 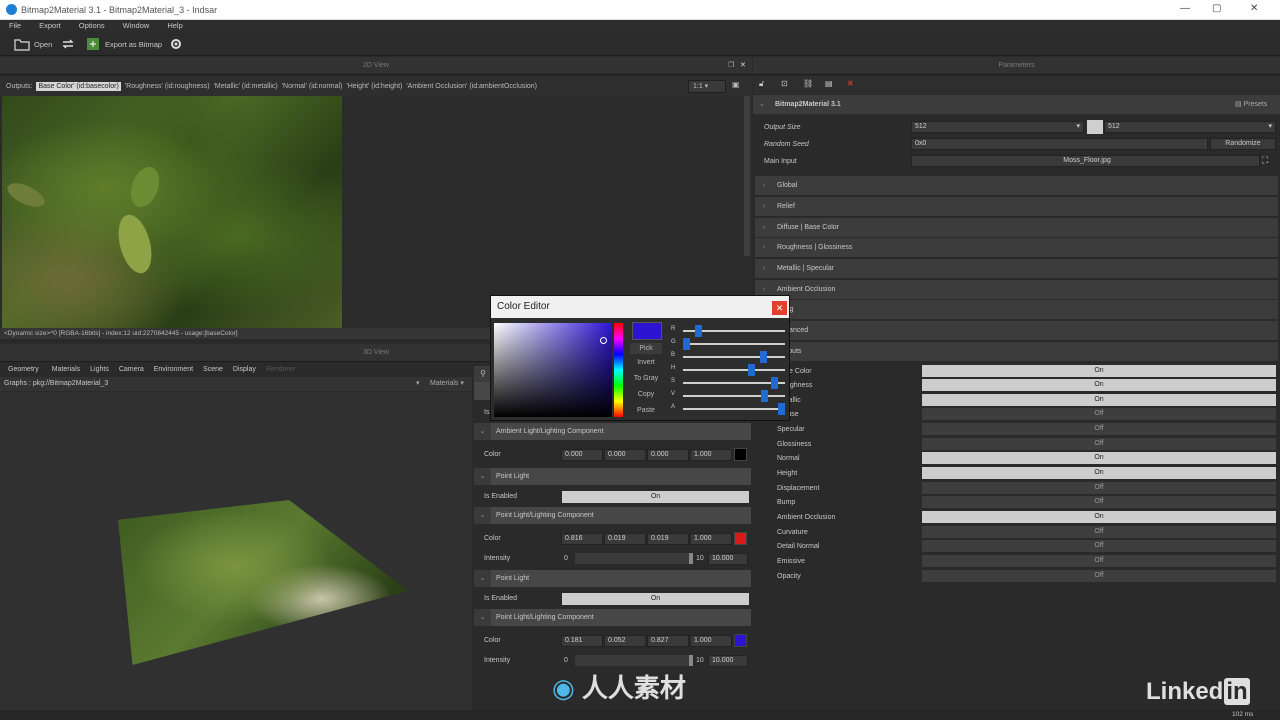 I want to click on node-header: ⌄ Bitmap2Material 3.1 ▤ Presets, so click(x=1016, y=104).